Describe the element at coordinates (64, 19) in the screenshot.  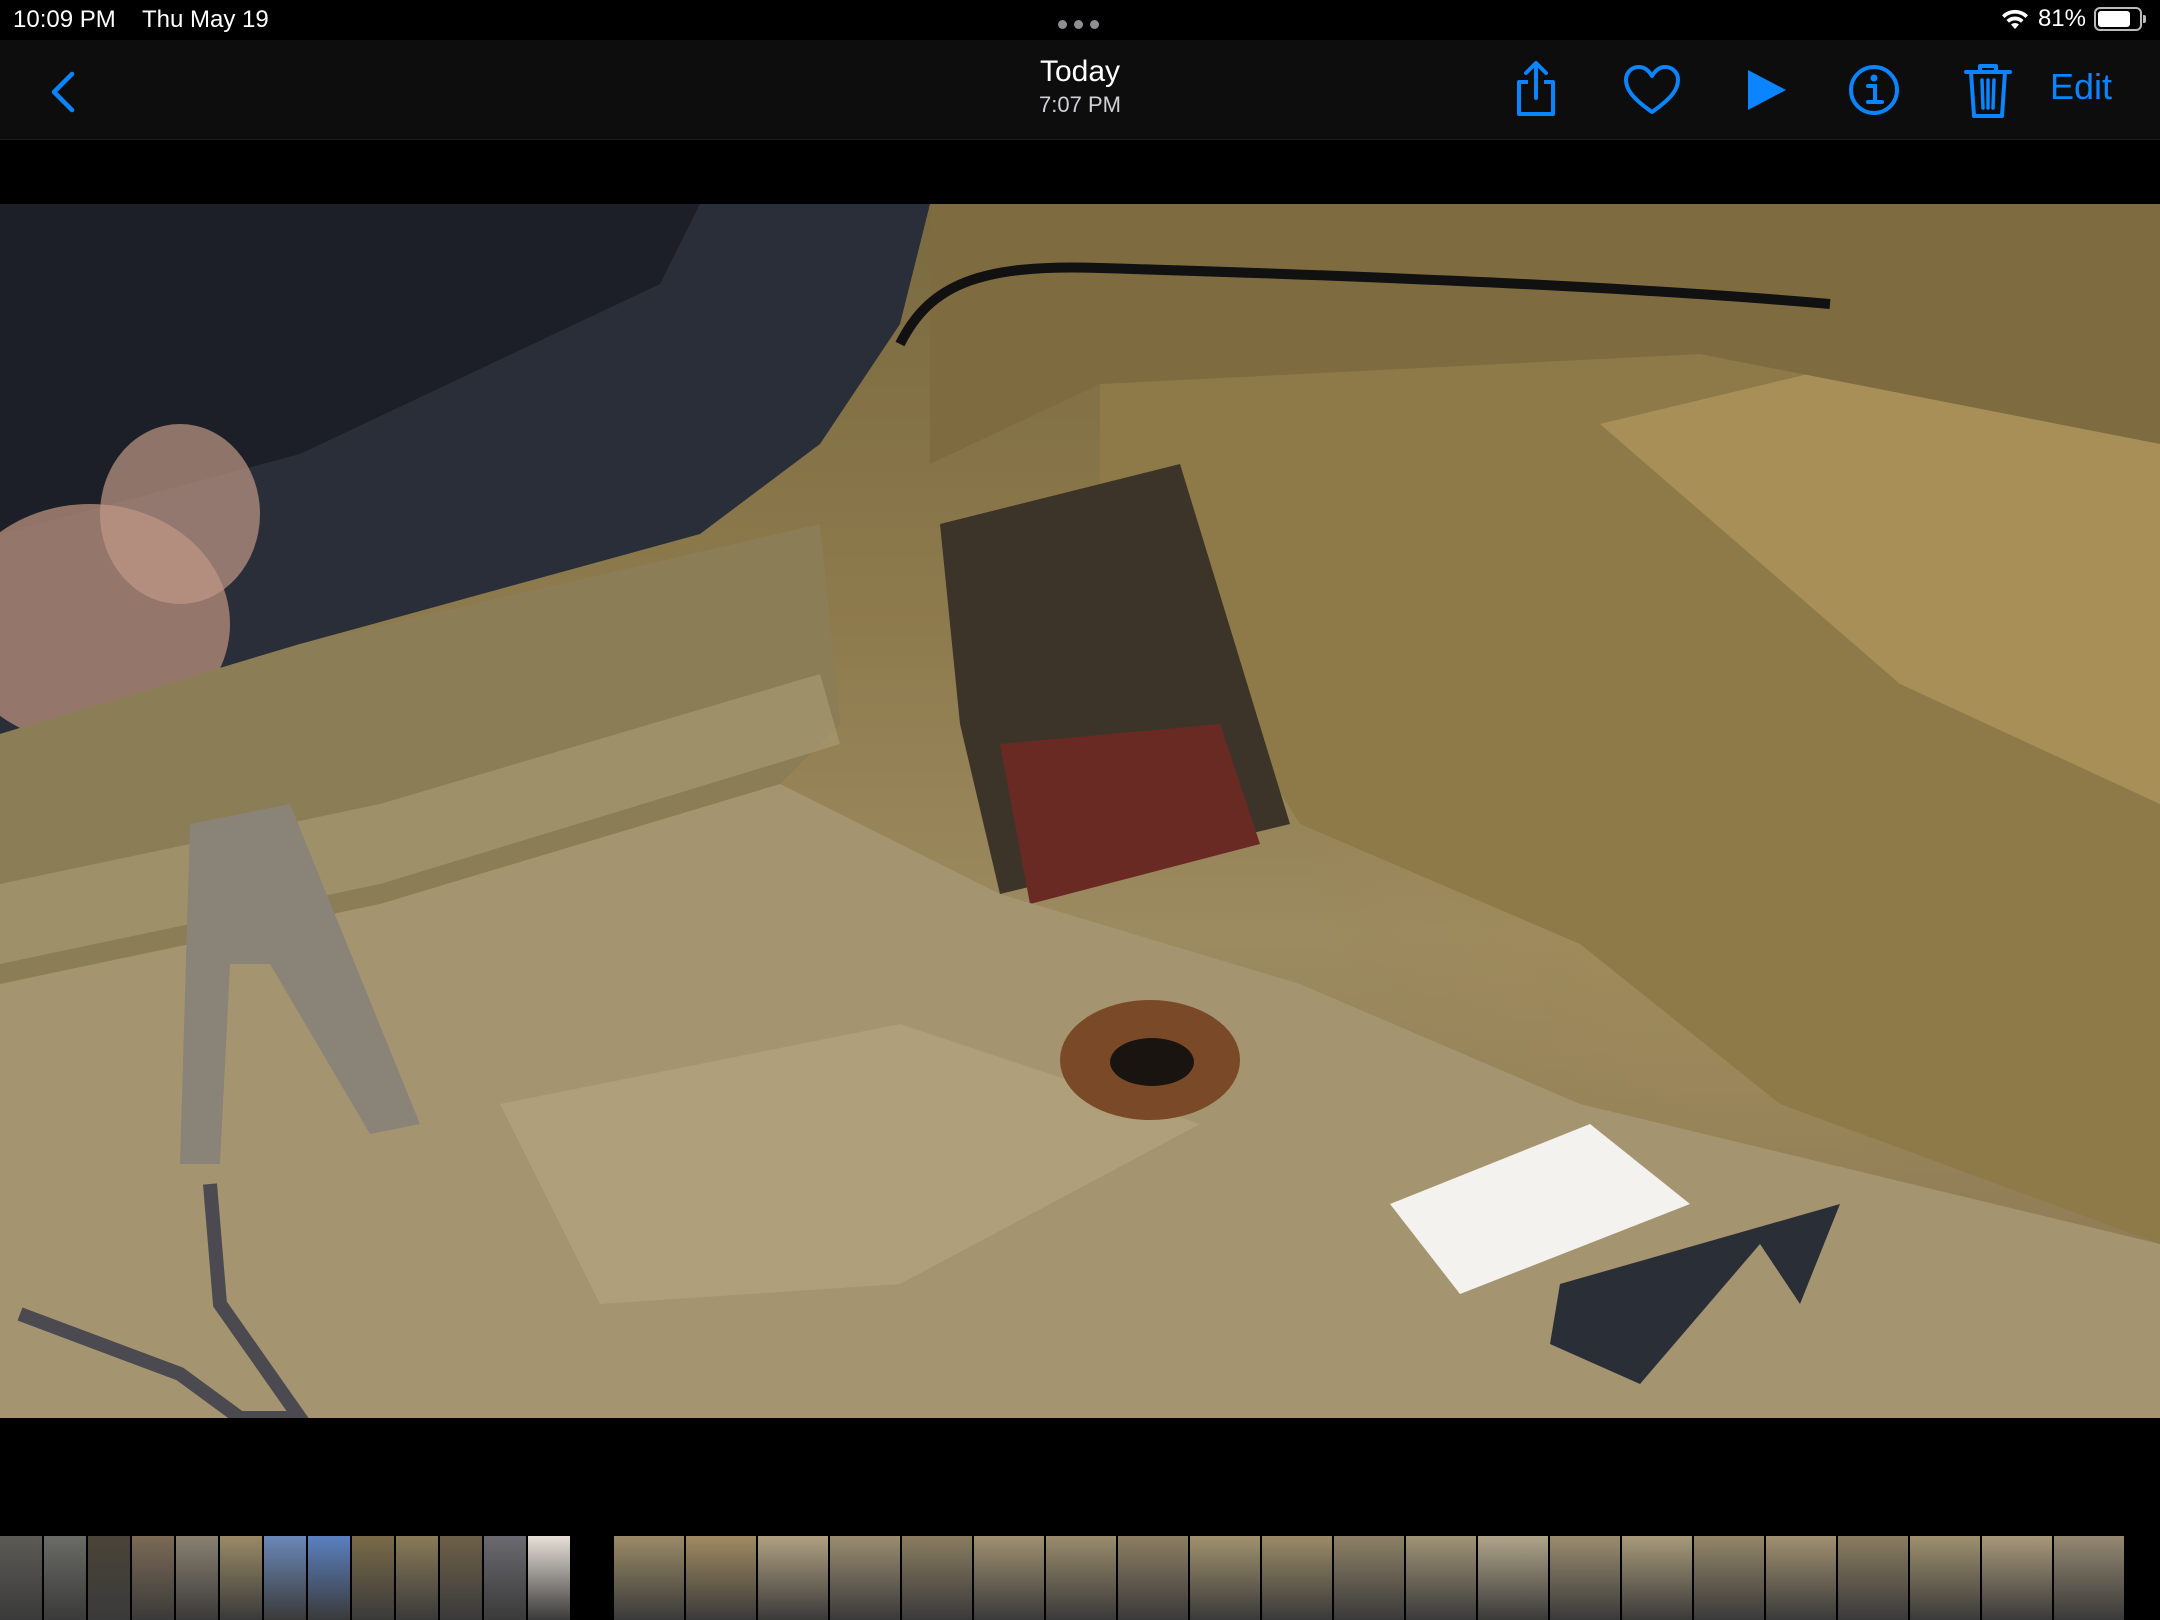
I see `status-time: 10:09 PM` at that location.